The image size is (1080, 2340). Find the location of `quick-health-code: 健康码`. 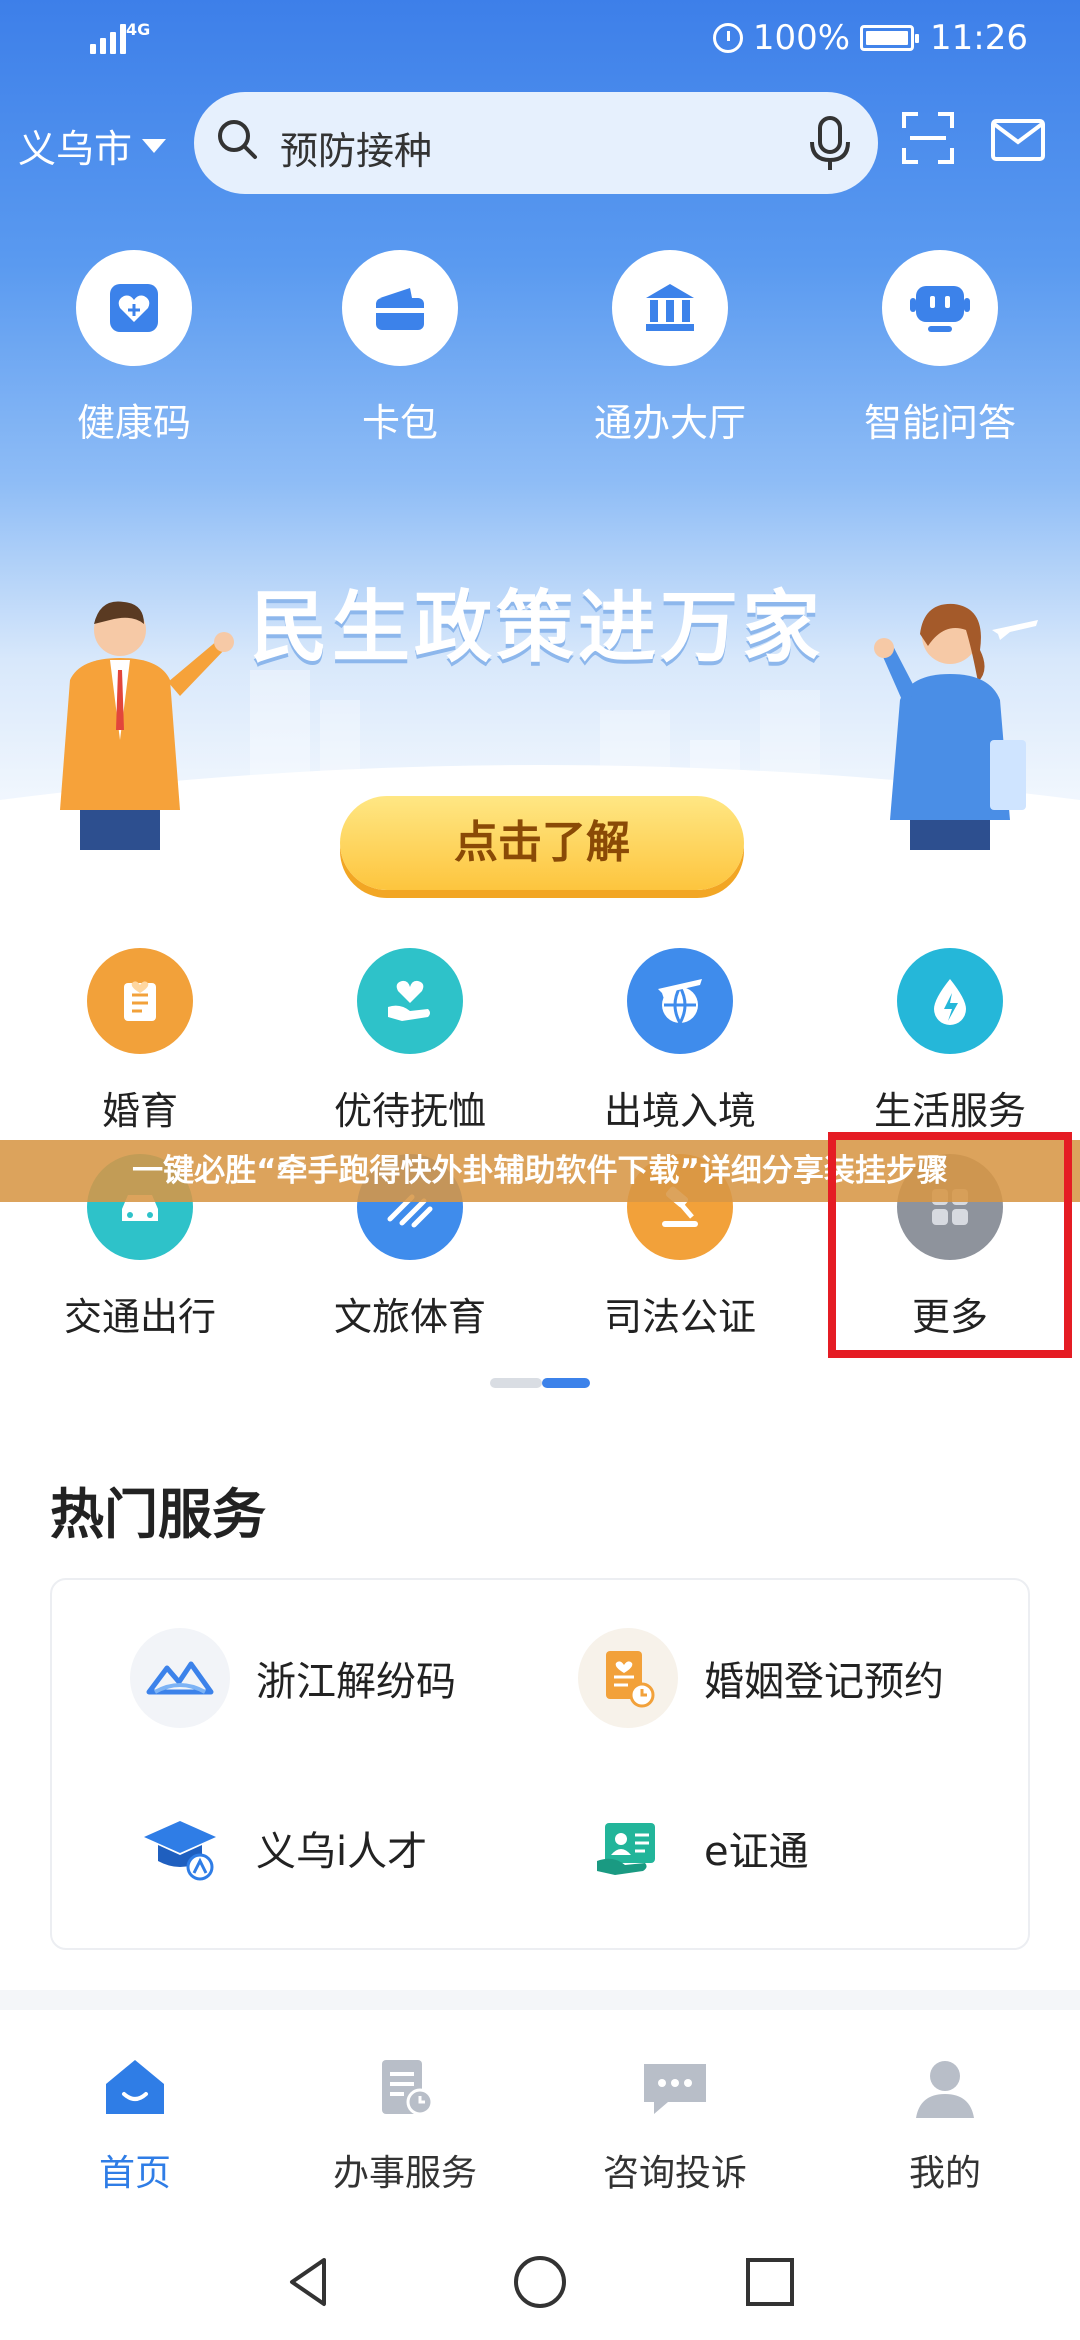

quick-health-code: 健康码 is located at coordinates (134, 348).